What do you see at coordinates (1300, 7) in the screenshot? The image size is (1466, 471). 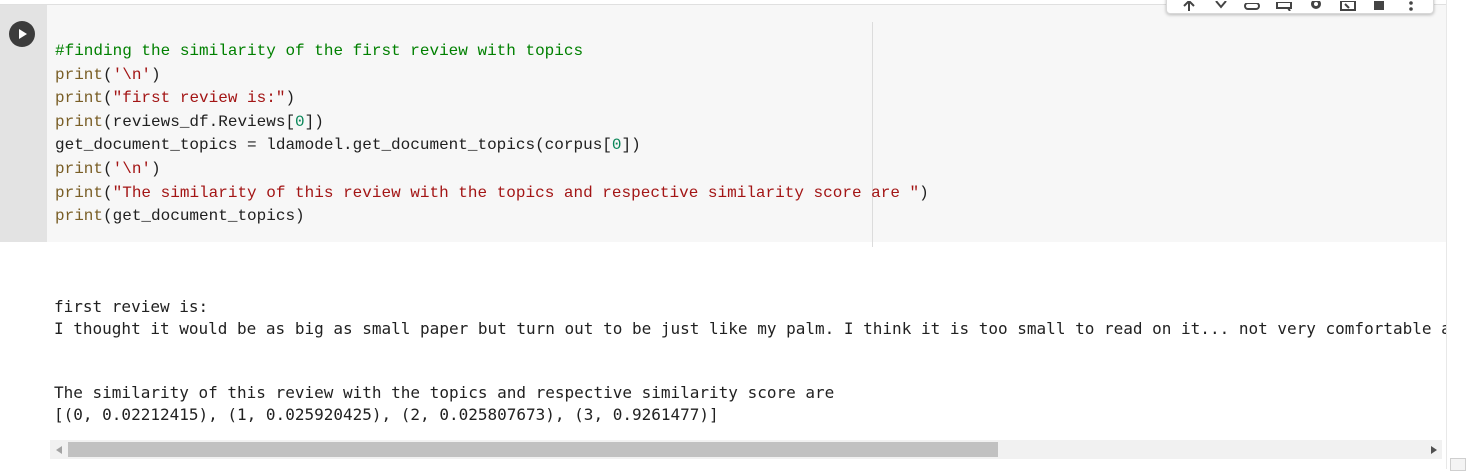 I see `cell-toolbar` at bounding box center [1300, 7].